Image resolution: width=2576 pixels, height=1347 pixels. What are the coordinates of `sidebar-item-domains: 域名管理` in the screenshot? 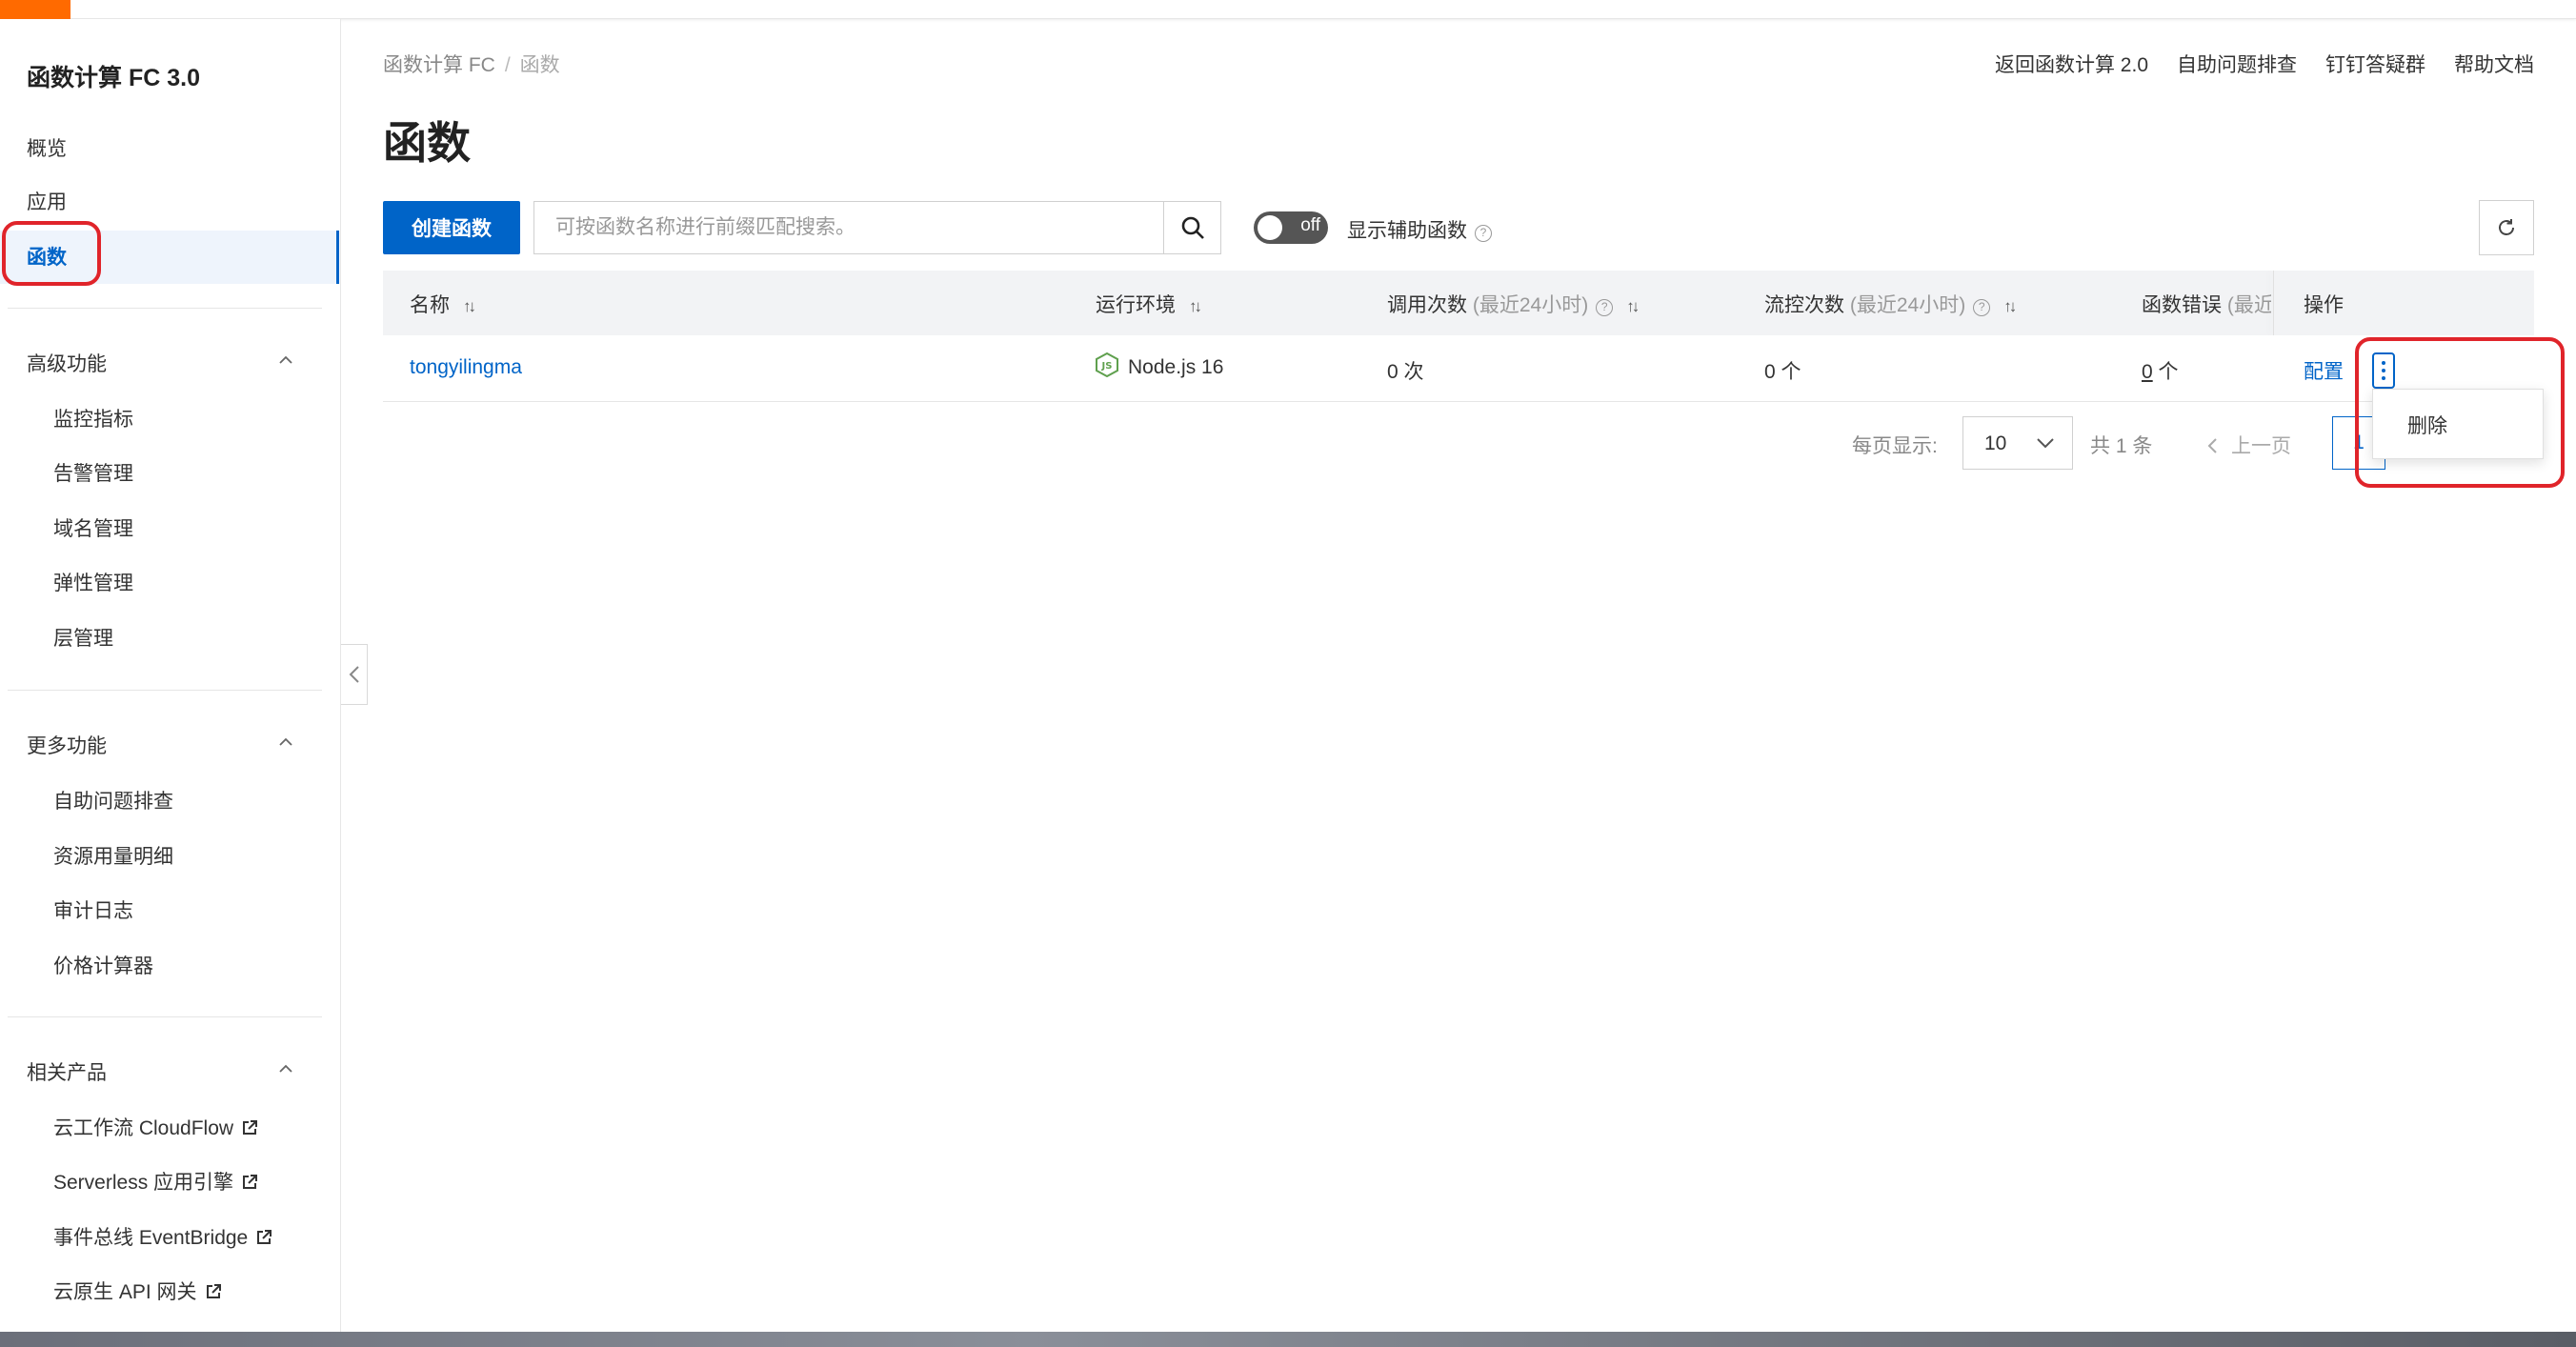 It's located at (93, 527).